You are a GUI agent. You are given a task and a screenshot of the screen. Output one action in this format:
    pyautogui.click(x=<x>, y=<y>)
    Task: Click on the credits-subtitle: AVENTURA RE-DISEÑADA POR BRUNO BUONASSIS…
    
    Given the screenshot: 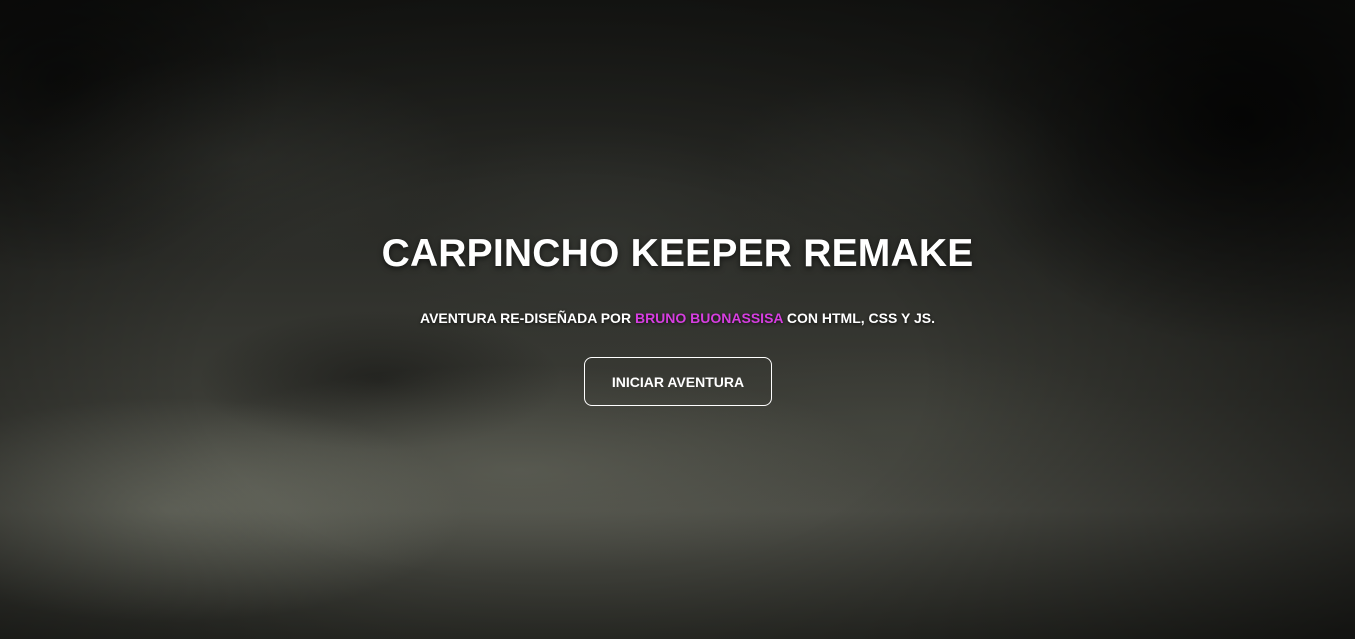 What is the action you would take?
    pyautogui.click(x=677, y=318)
    